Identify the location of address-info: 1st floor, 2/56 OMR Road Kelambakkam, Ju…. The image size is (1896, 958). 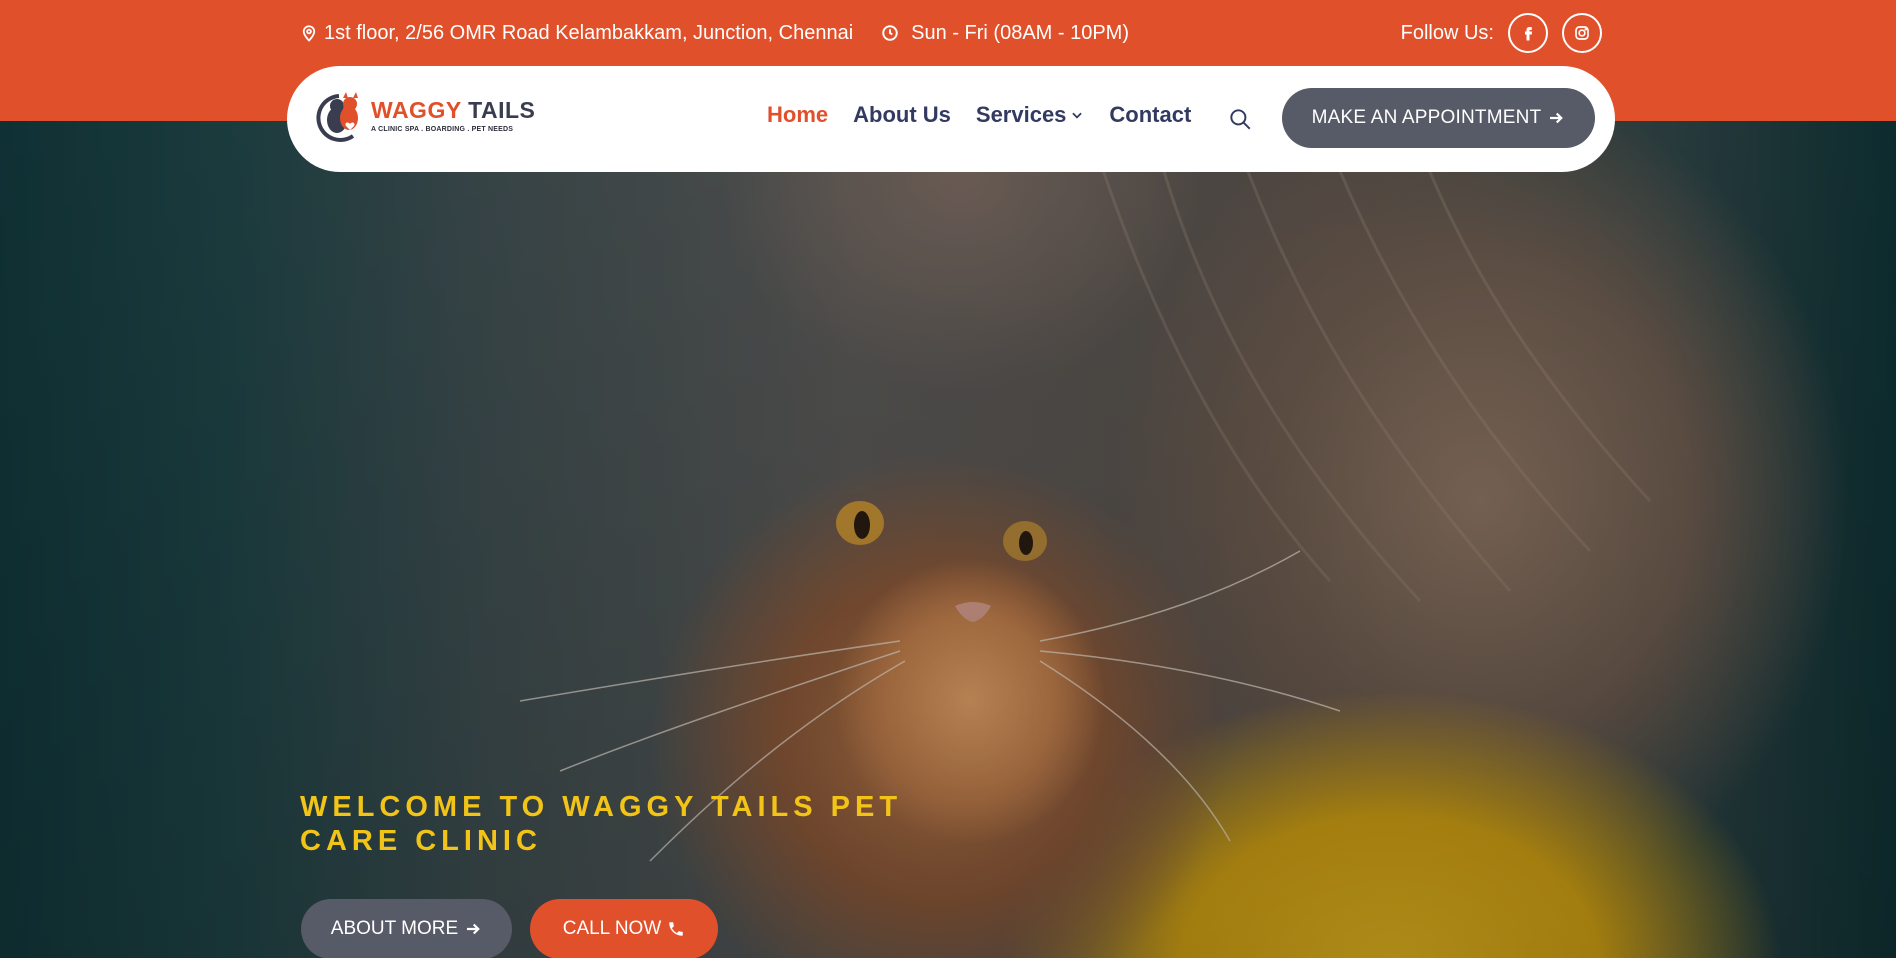
(576, 33).